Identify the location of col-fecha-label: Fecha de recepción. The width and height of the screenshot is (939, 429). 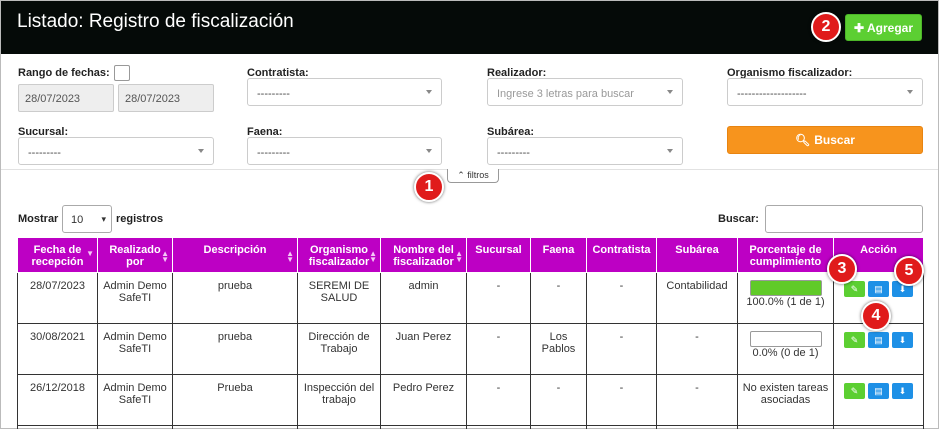
(57, 256).